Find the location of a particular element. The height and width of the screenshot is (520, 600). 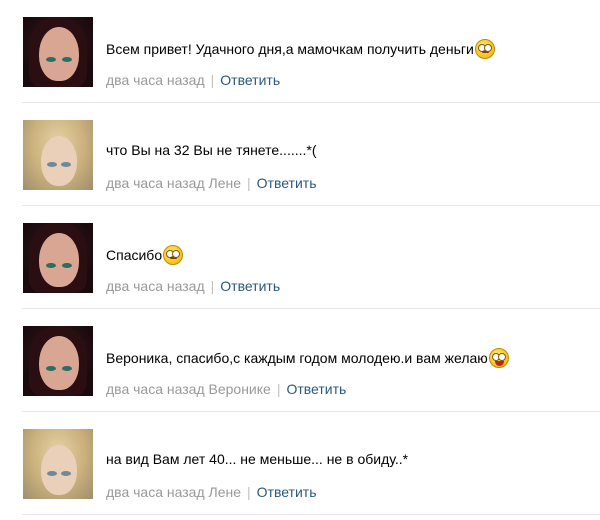

wide-eyed-emoji-icon is located at coordinates (498, 358).